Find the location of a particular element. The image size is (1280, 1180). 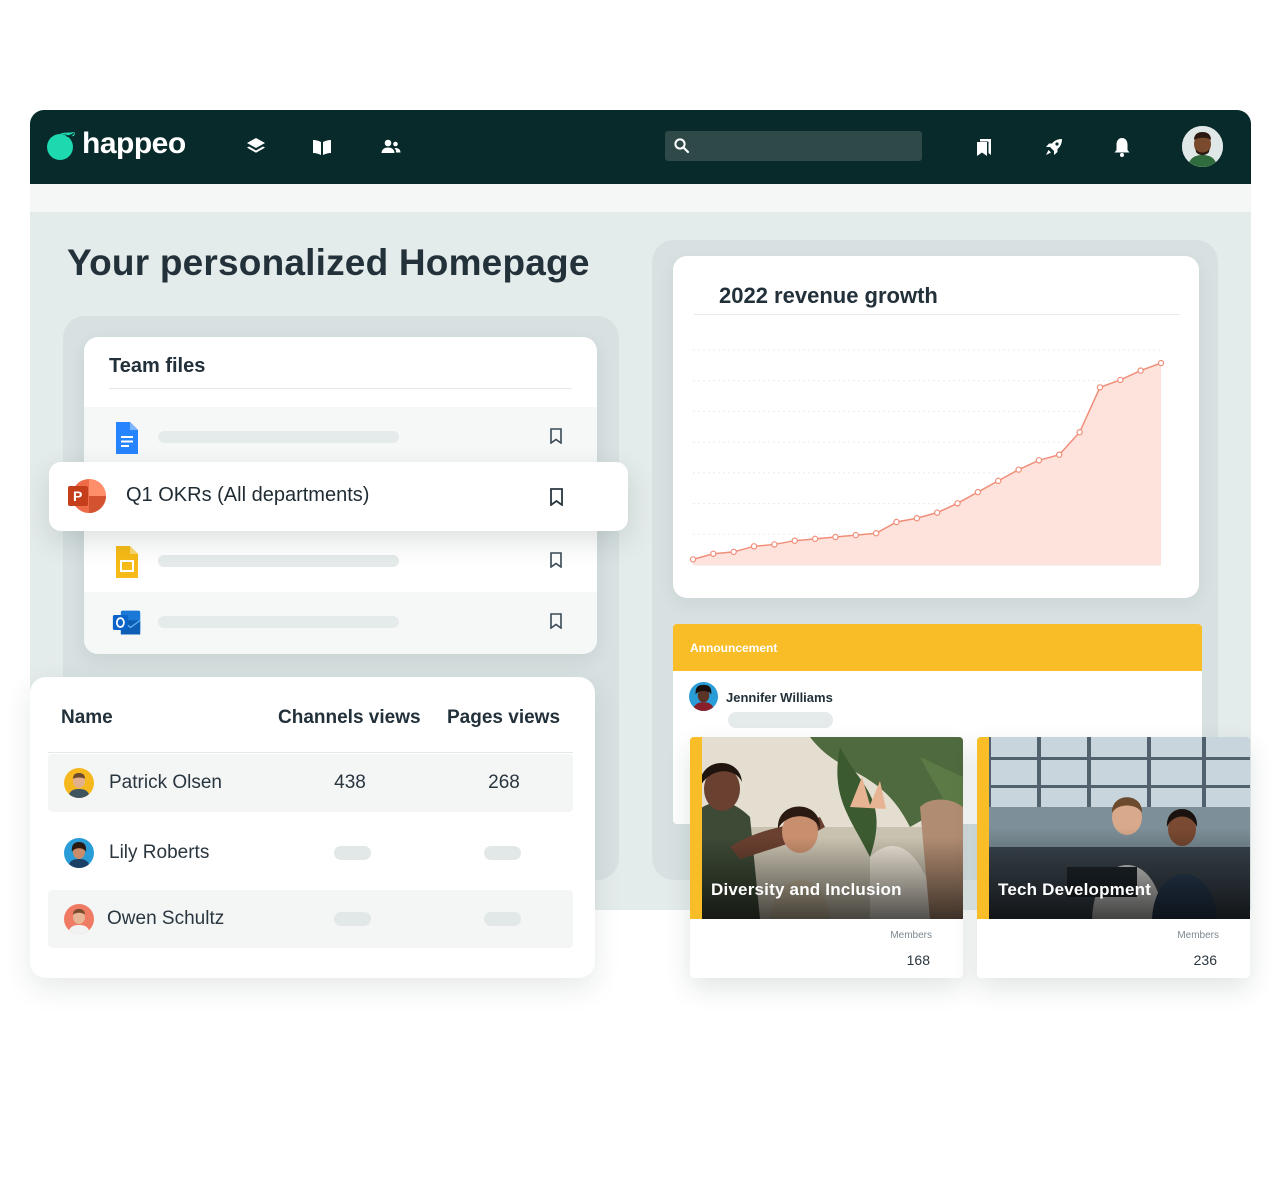

person-name: Patrick Olsen is located at coordinates (165, 783).